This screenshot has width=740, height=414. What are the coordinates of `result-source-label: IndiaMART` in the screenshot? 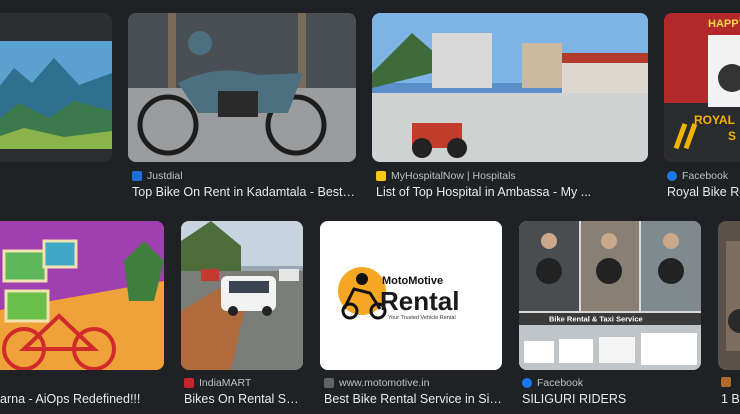 It's located at (225, 383).